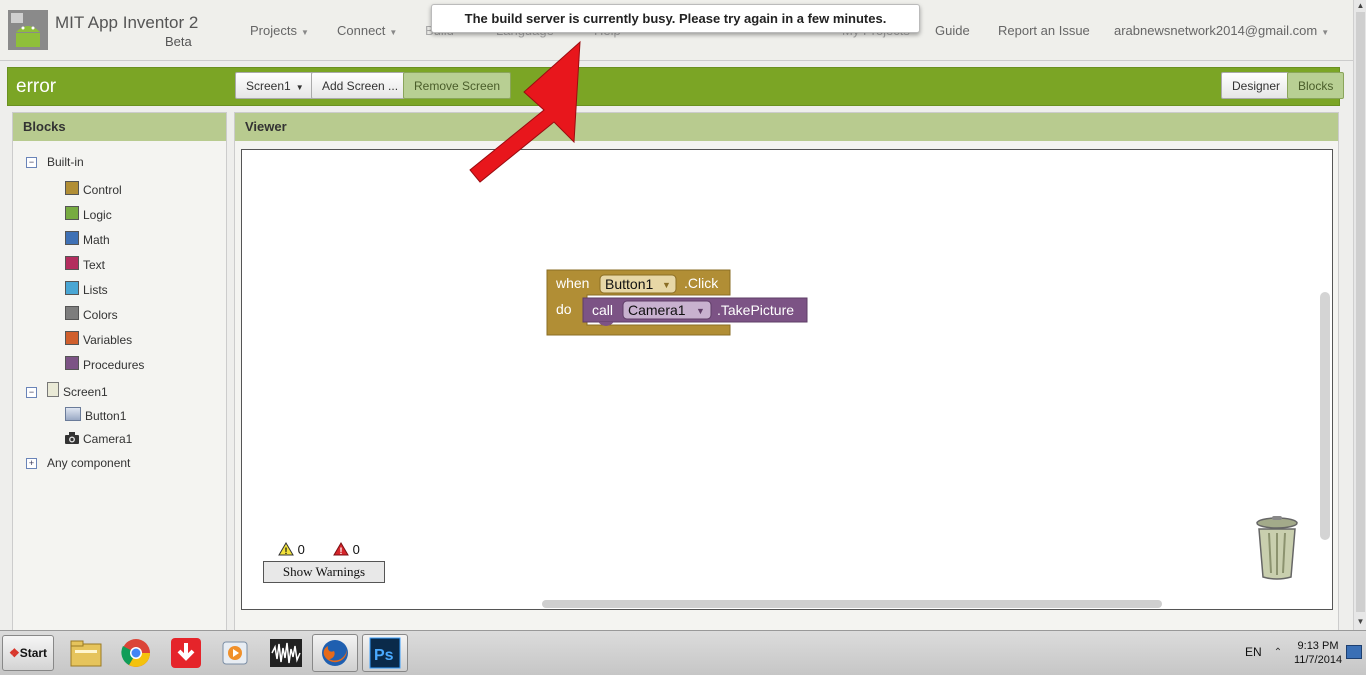  What do you see at coordinates (1256, 85) in the screenshot?
I see `designer-button: Designer` at bounding box center [1256, 85].